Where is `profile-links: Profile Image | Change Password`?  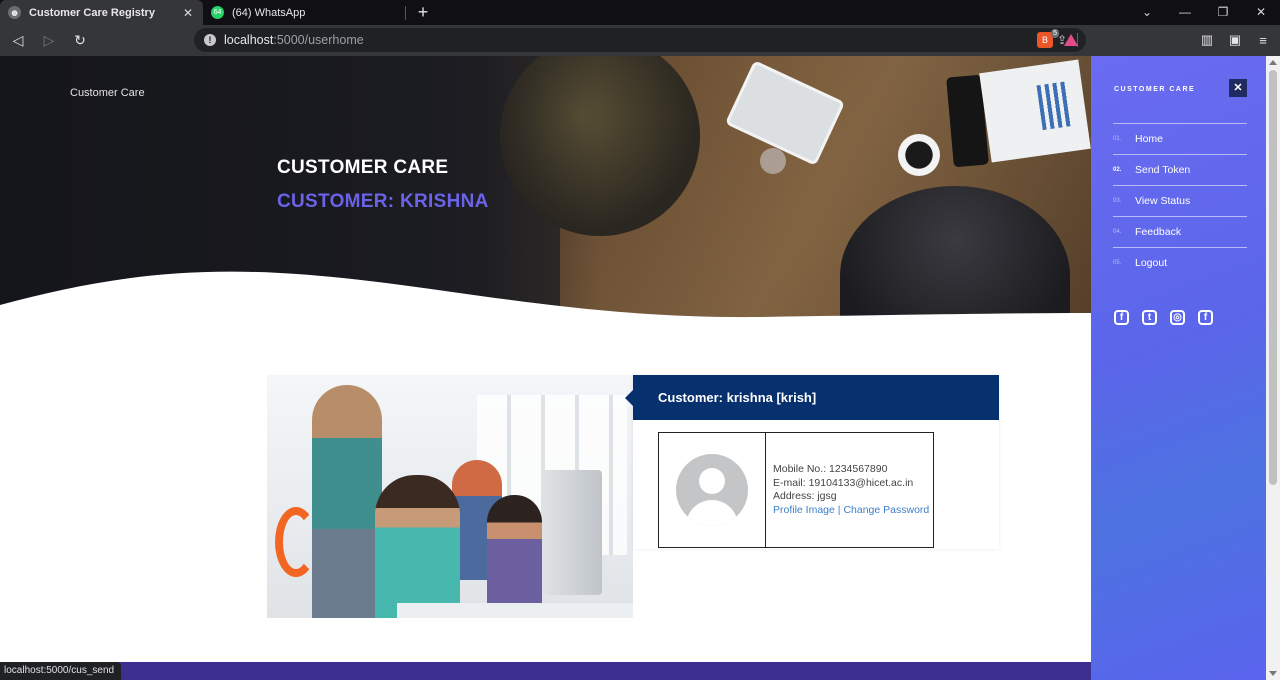 profile-links: Profile Image | Change Password is located at coordinates (851, 511).